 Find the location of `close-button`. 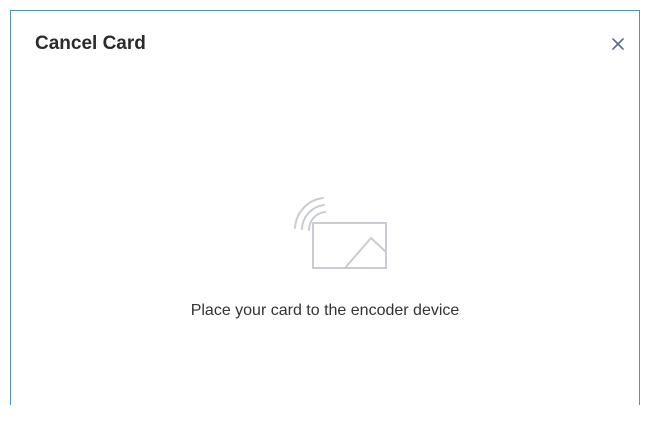

close-button is located at coordinates (618, 44).